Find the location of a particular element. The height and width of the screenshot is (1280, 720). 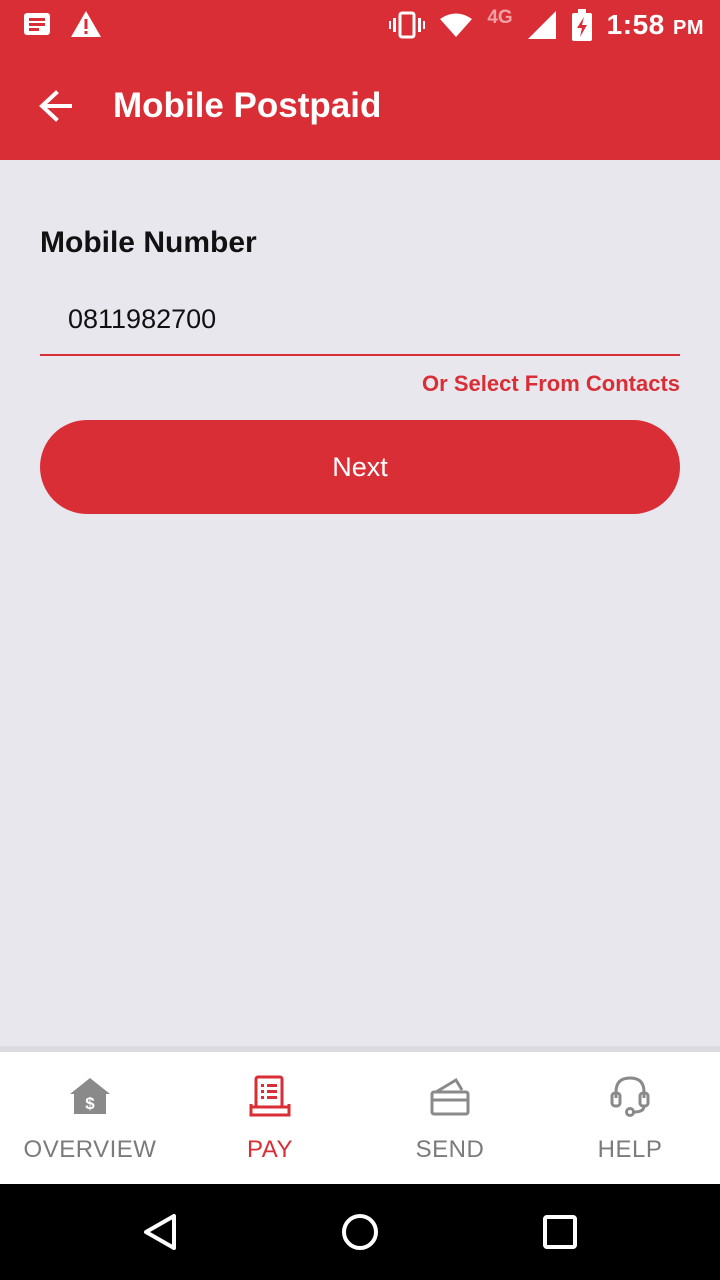

status-bar: 4G 1:58 PM is located at coordinates (360, 25).